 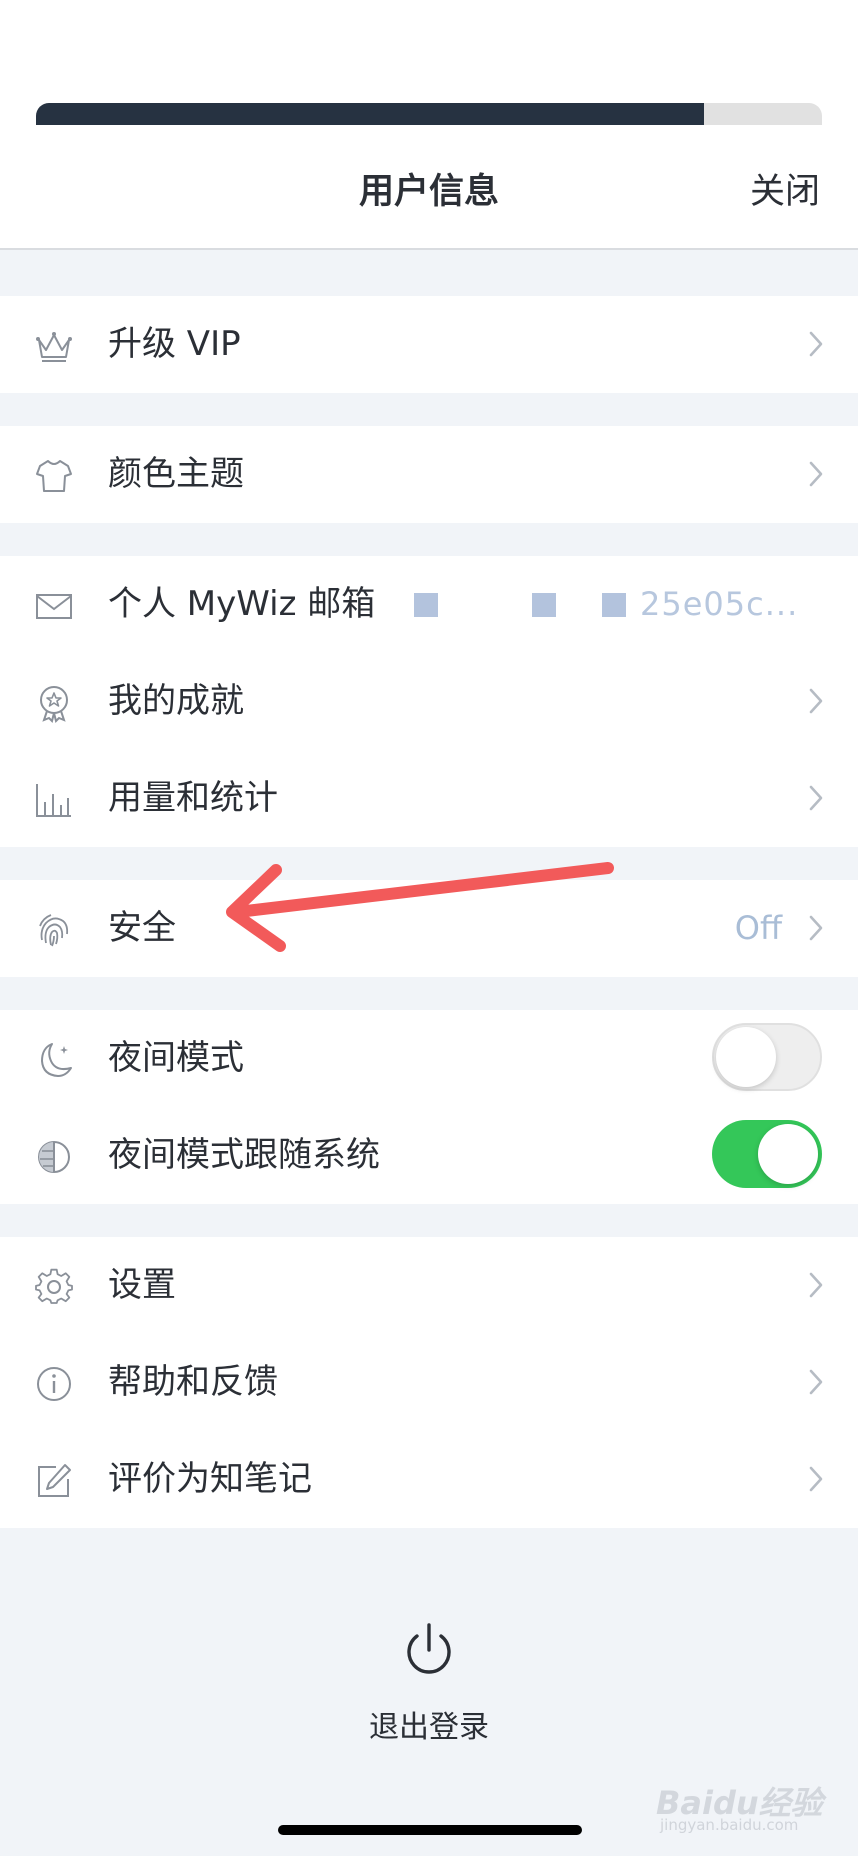 I want to click on half-moon-globe-icon, so click(x=54, y=1157).